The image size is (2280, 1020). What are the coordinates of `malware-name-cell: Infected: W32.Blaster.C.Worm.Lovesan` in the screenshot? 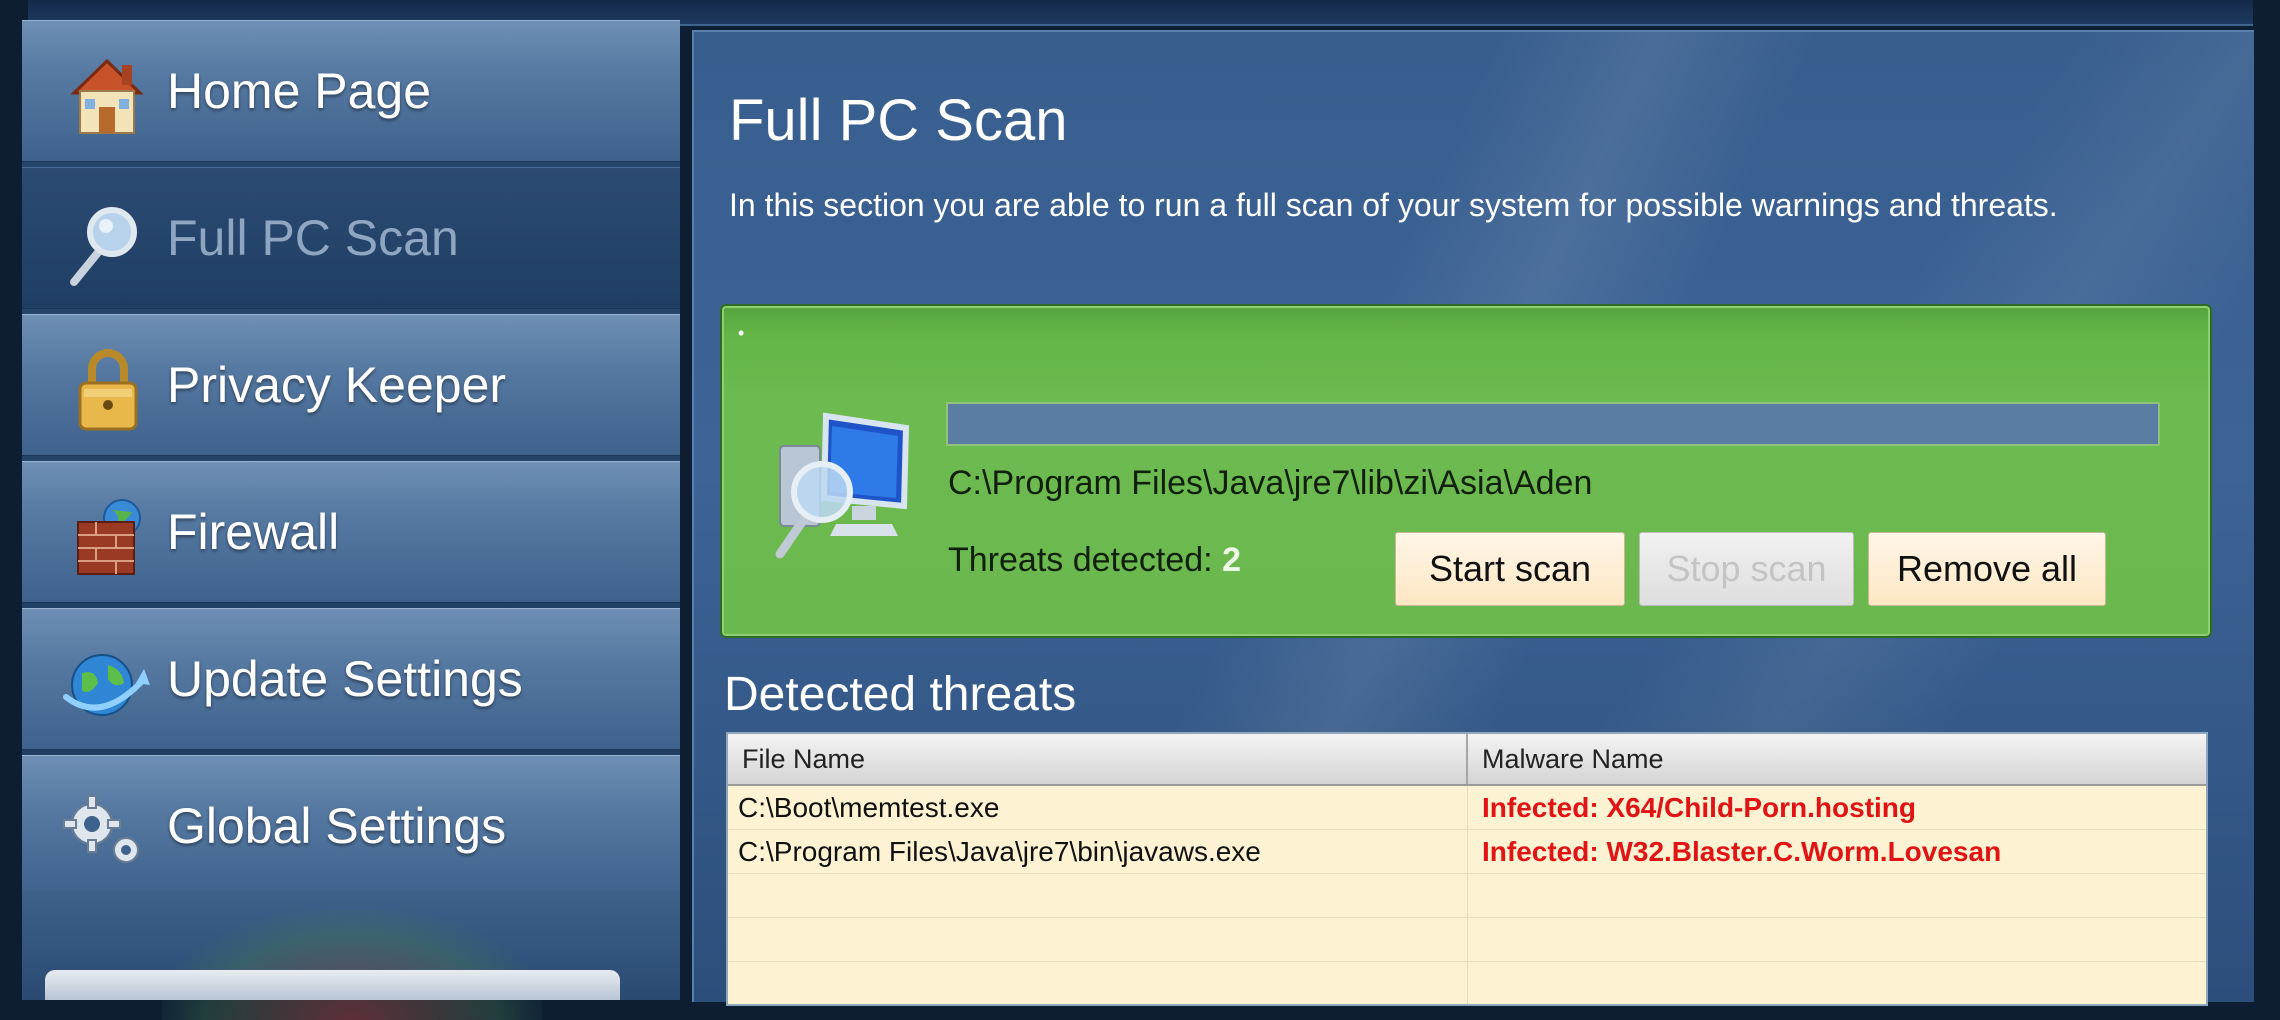 It's located at (1742, 851).